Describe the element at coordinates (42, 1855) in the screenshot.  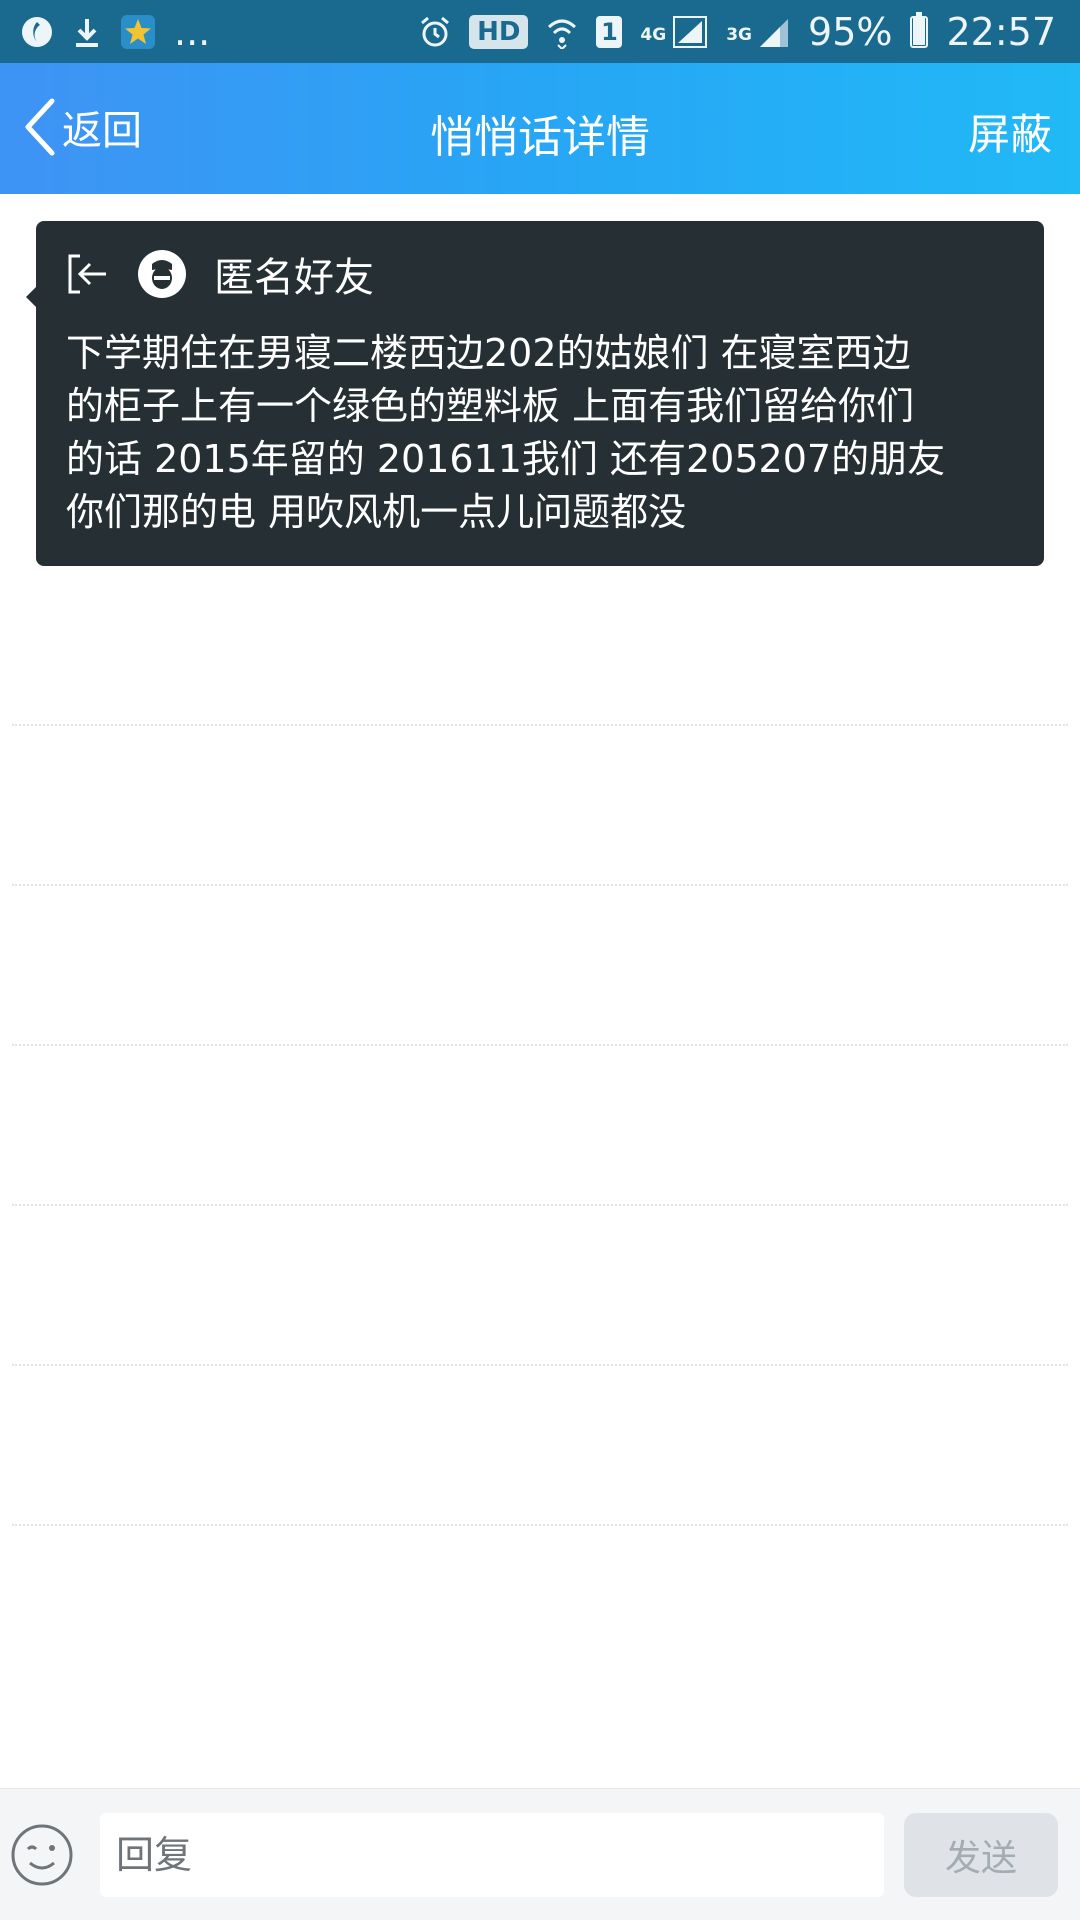
I see `emoji-icon` at that location.